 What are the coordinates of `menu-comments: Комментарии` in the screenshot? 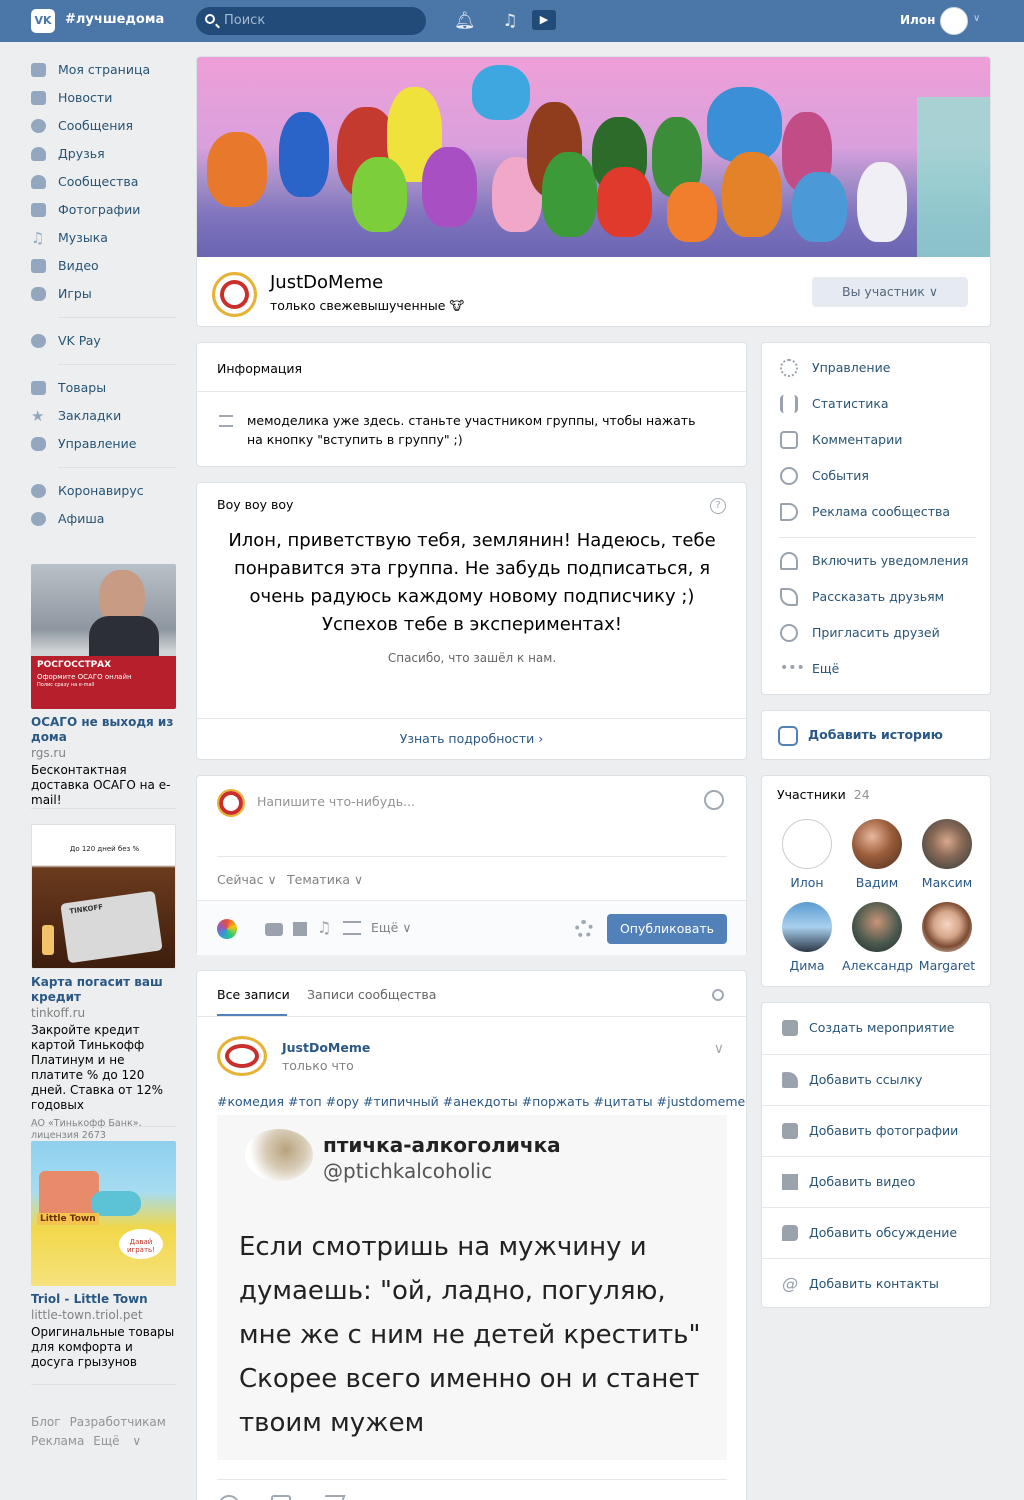 It's located at (878, 440).